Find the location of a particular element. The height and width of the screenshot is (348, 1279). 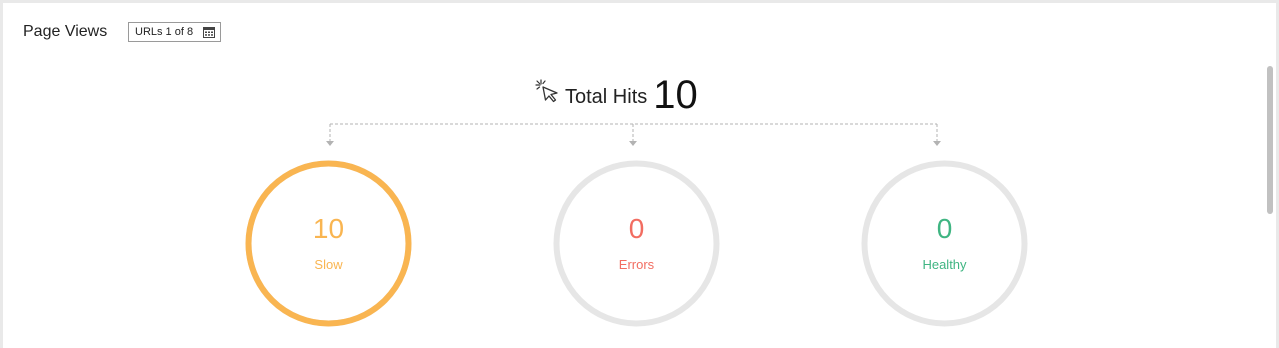

slow-label: Slow is located at coordinates (328, 264).